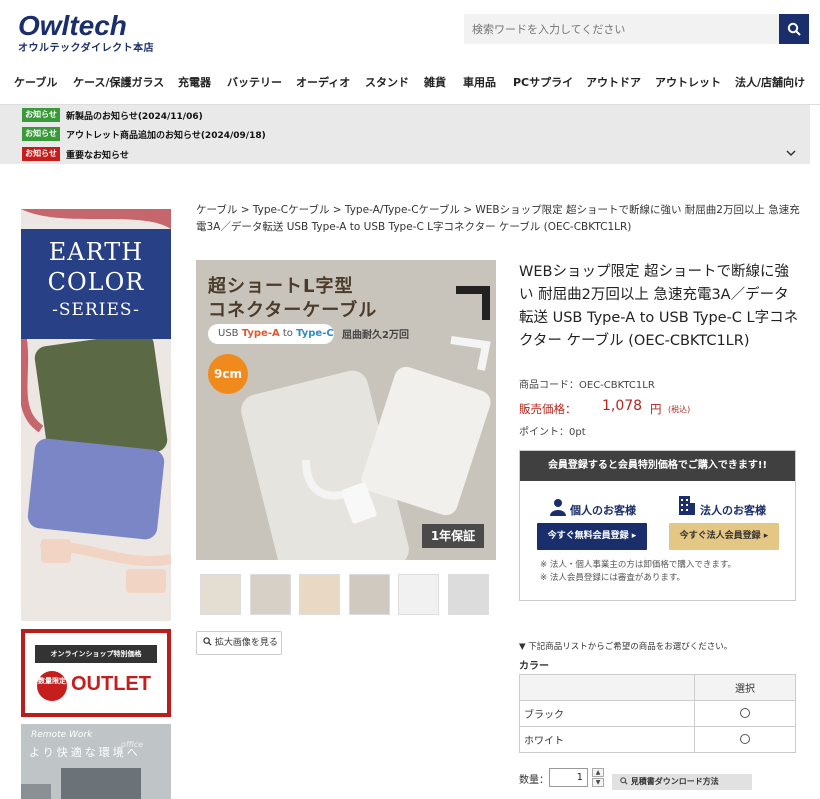  I want to click on quantity-increment: ▲, so click(598, 772).